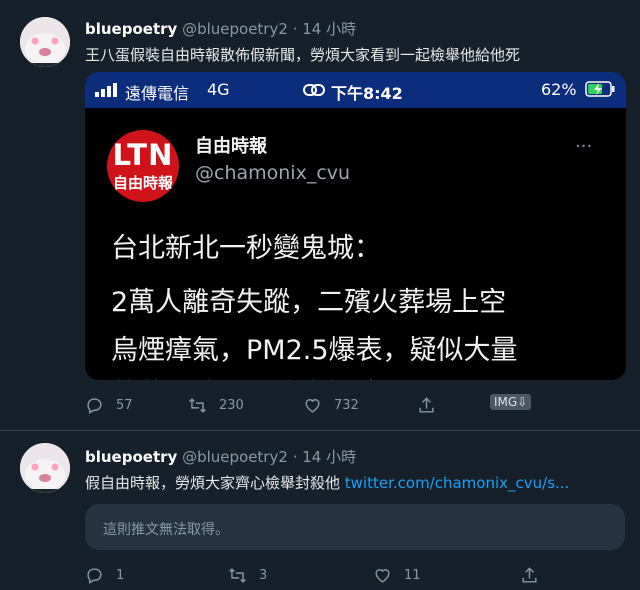  What do you see at coordinates (303, 55) in the screenshot?
I see `tweet-text: 王八蛋假裝自由時報散佈假新聞，勞煩大家看到一起檢舉他給他死` at bounding box center [303, 55].